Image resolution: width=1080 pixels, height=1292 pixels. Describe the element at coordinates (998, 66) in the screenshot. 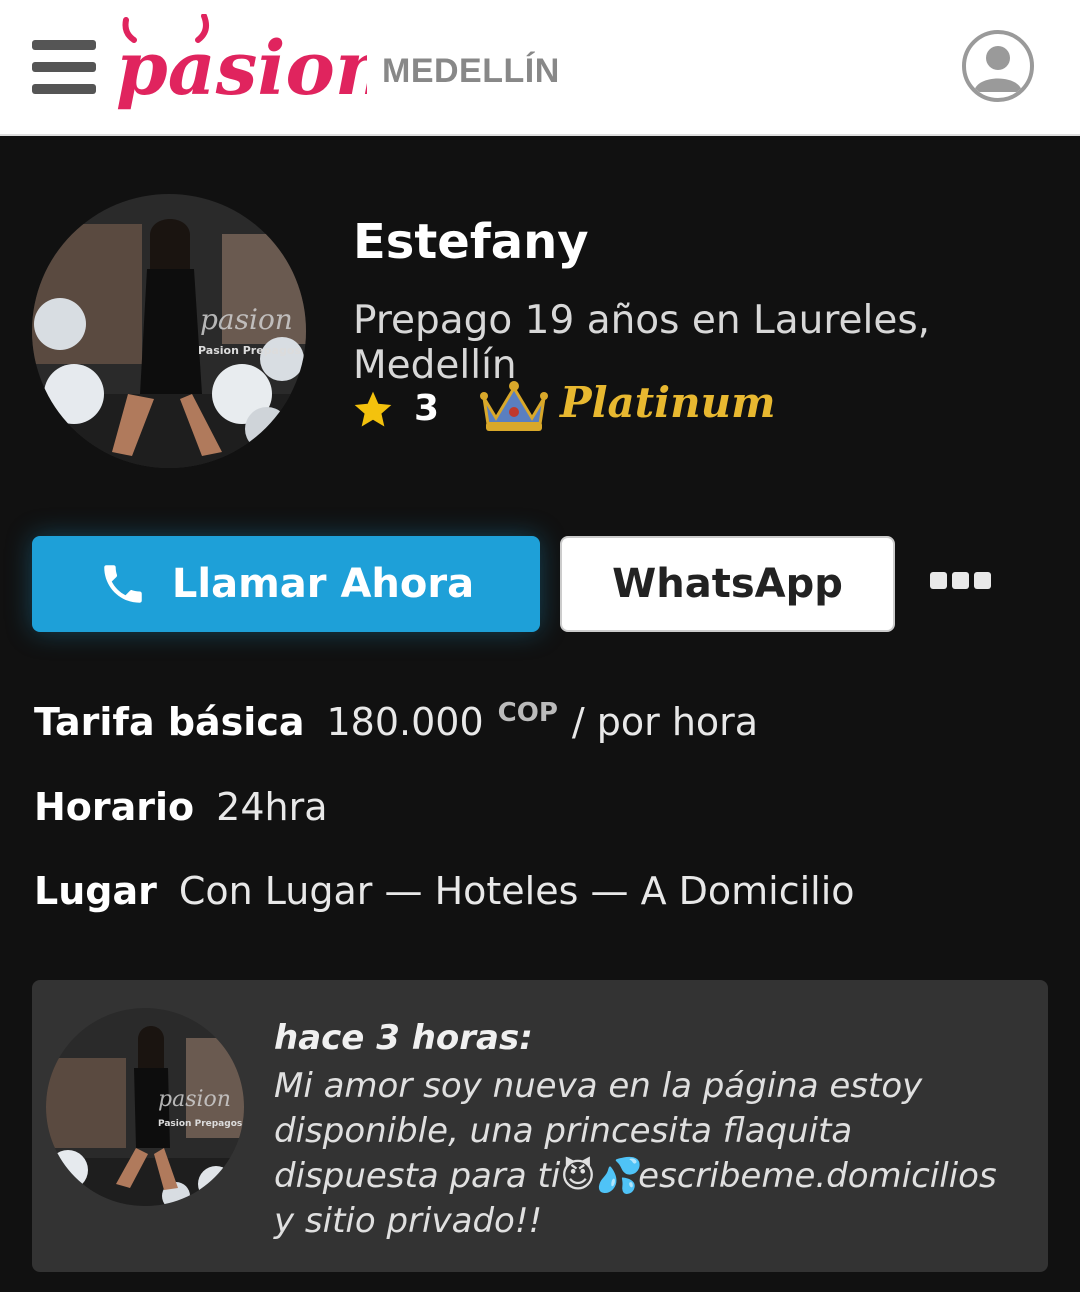

I see `user-icon` at that location.